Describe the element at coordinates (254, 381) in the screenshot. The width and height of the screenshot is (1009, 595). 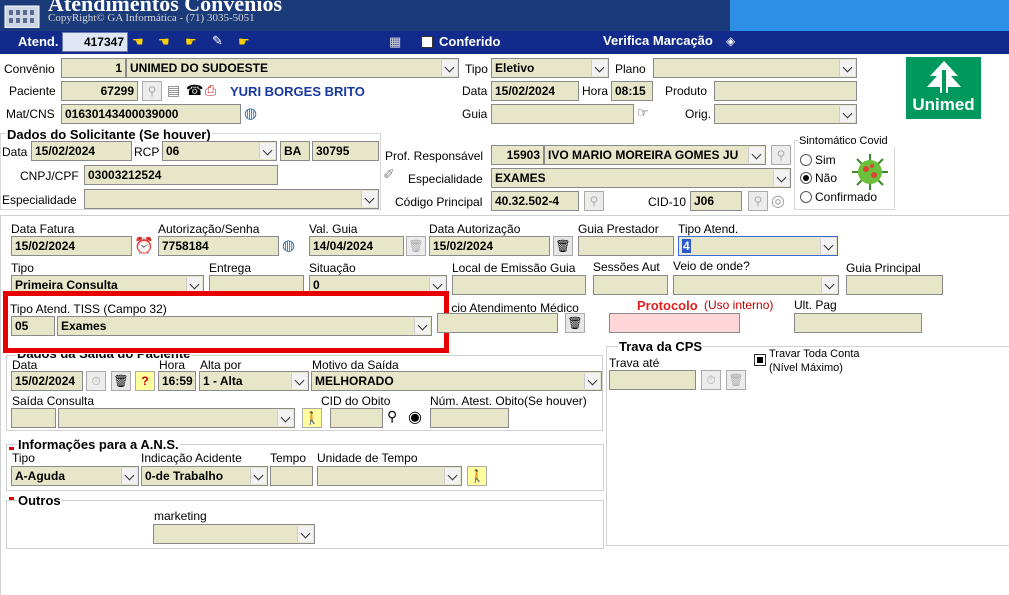
I see `alta-select: 1 - Alta` at that location.